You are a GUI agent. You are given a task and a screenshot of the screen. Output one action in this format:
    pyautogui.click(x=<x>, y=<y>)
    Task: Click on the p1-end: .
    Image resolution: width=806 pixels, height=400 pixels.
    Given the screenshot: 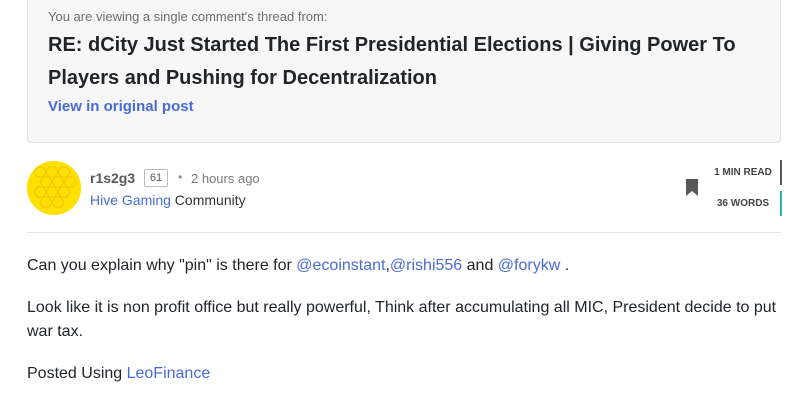 What is the action you would take?
    pyautogui.click(x=565, y=265)
    